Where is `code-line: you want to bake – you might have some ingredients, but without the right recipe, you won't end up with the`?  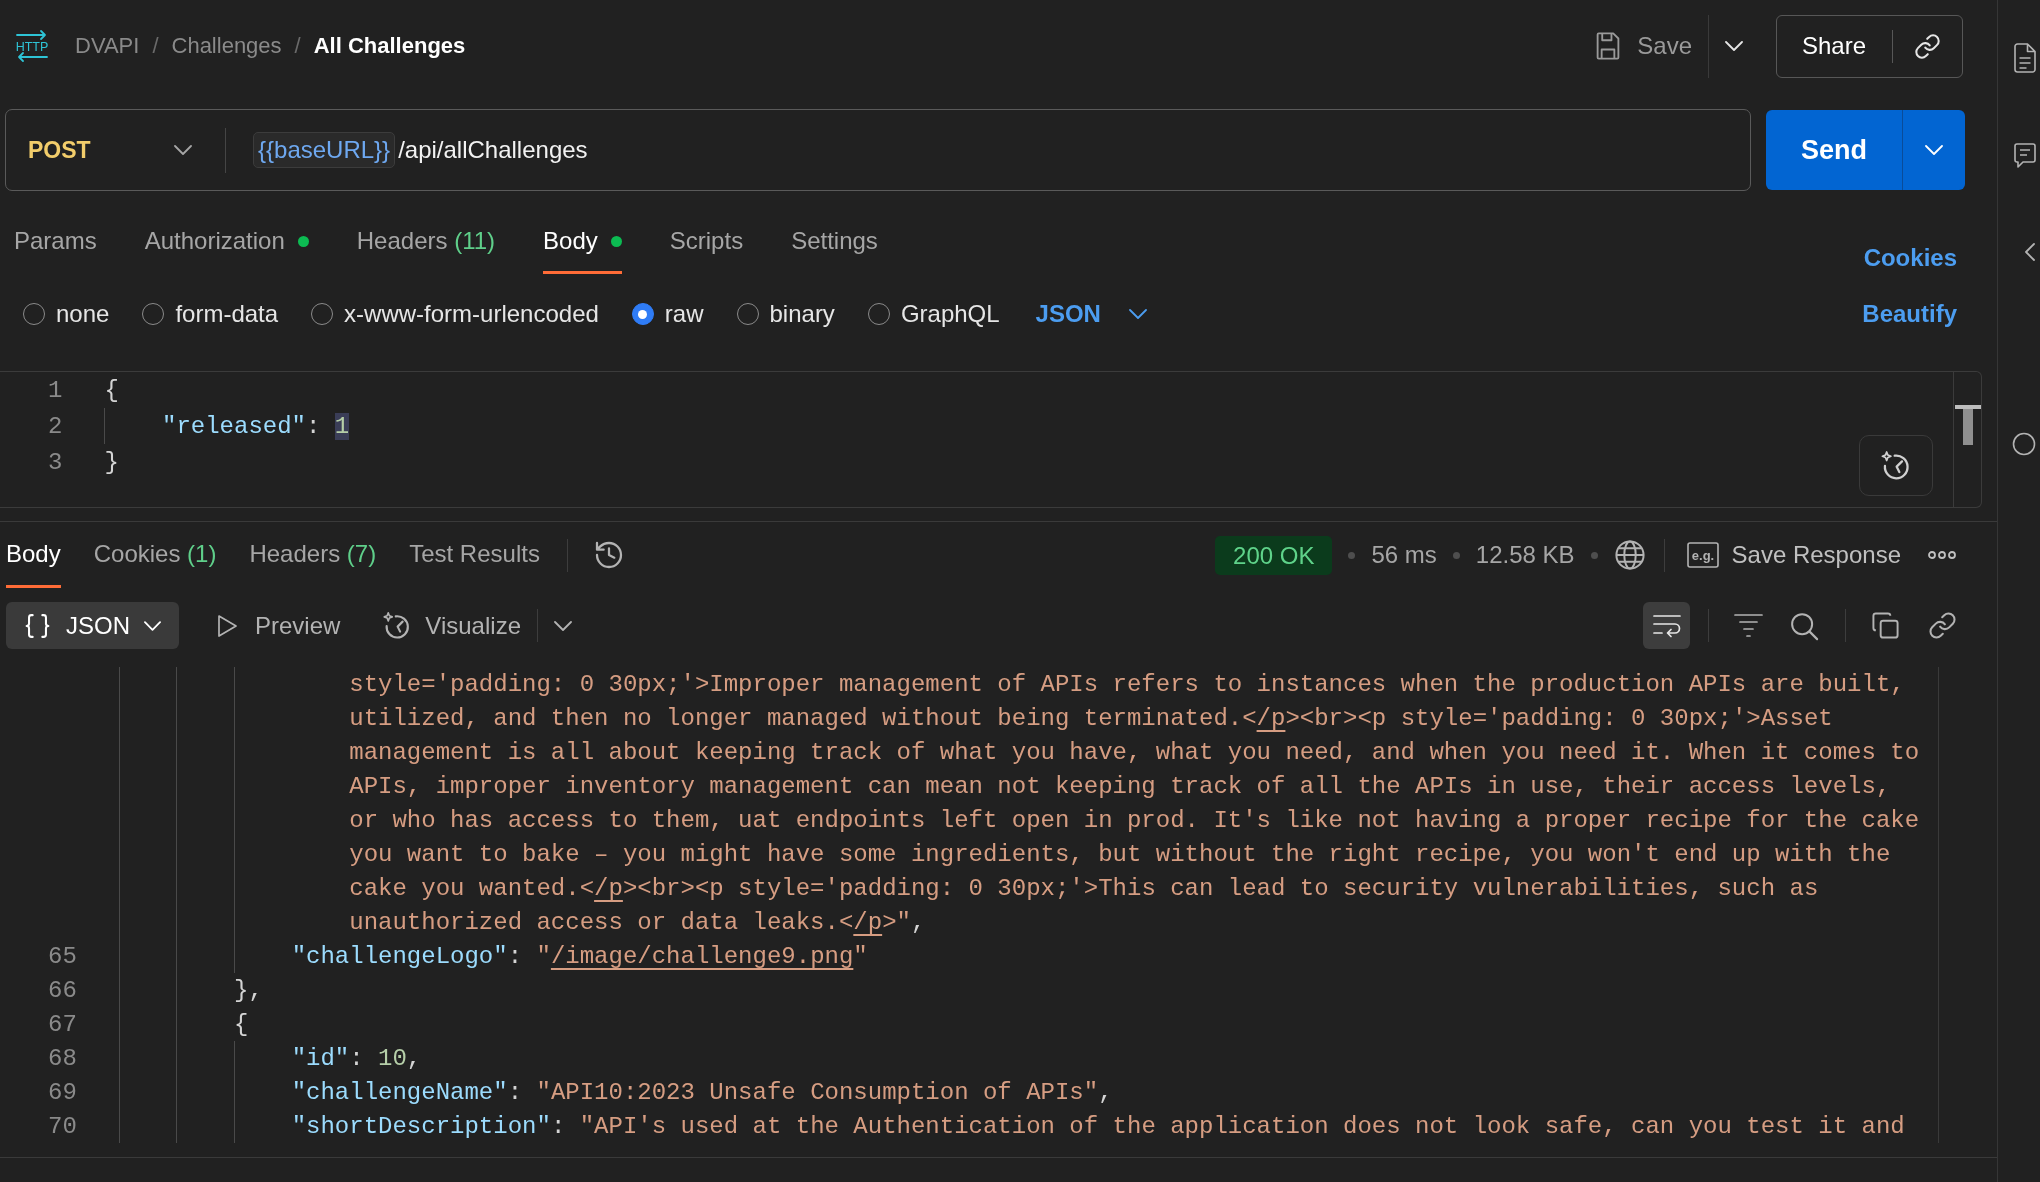
code-line: you want to bake – you might have some ingredients, but without the right recipe, you won't end up with the is located at coordinates (1120, 854).